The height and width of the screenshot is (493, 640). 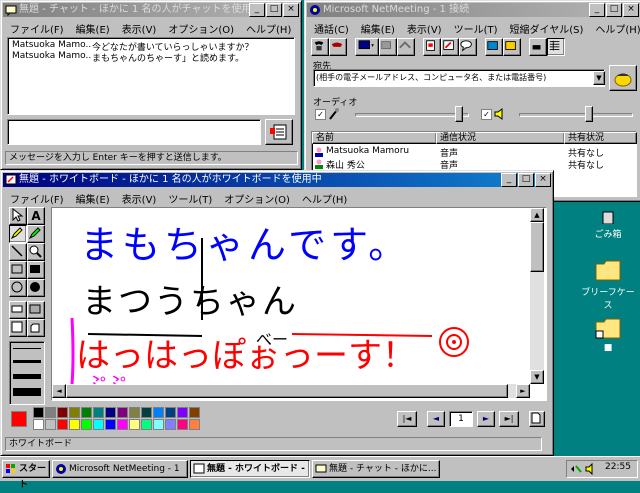 What do you see at coordinates (279, 132) in the screenshot?
I see `send-button` at bounding box center [279, 132].